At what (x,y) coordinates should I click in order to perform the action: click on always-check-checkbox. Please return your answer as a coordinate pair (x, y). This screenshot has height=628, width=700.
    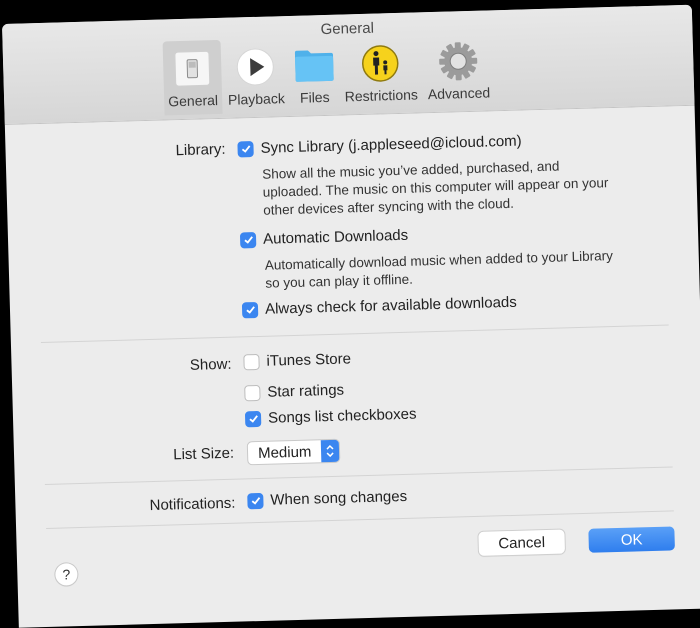
    Looking at the image, I should click on (250, 309).